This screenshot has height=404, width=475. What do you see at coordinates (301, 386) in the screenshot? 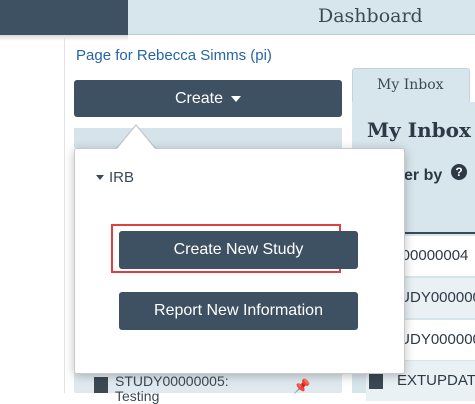
I see `pin-icon: 📌` at bounding box center [301, 386].